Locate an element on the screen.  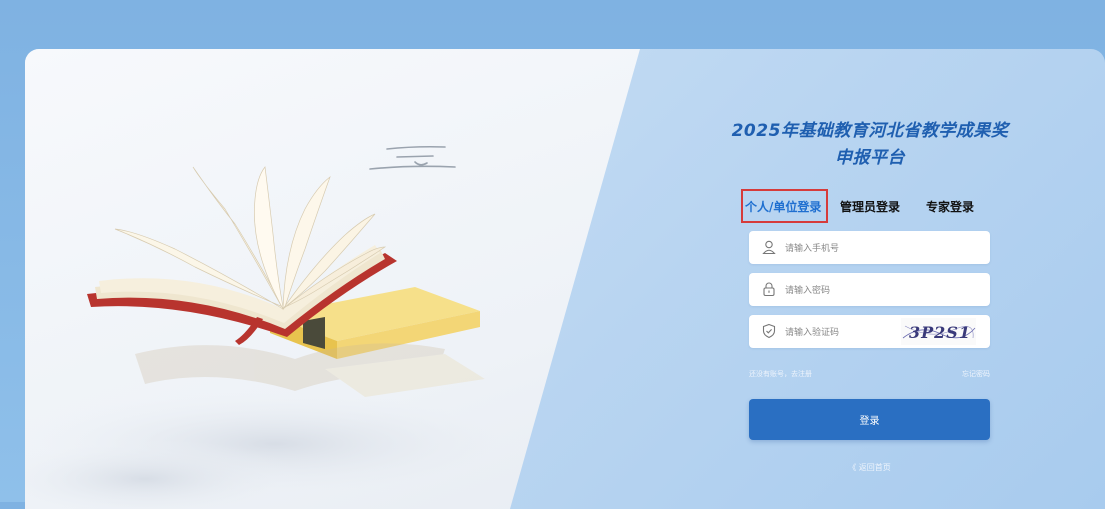
captcha-image: 3P2S1 is located at coordinates (938, 331).